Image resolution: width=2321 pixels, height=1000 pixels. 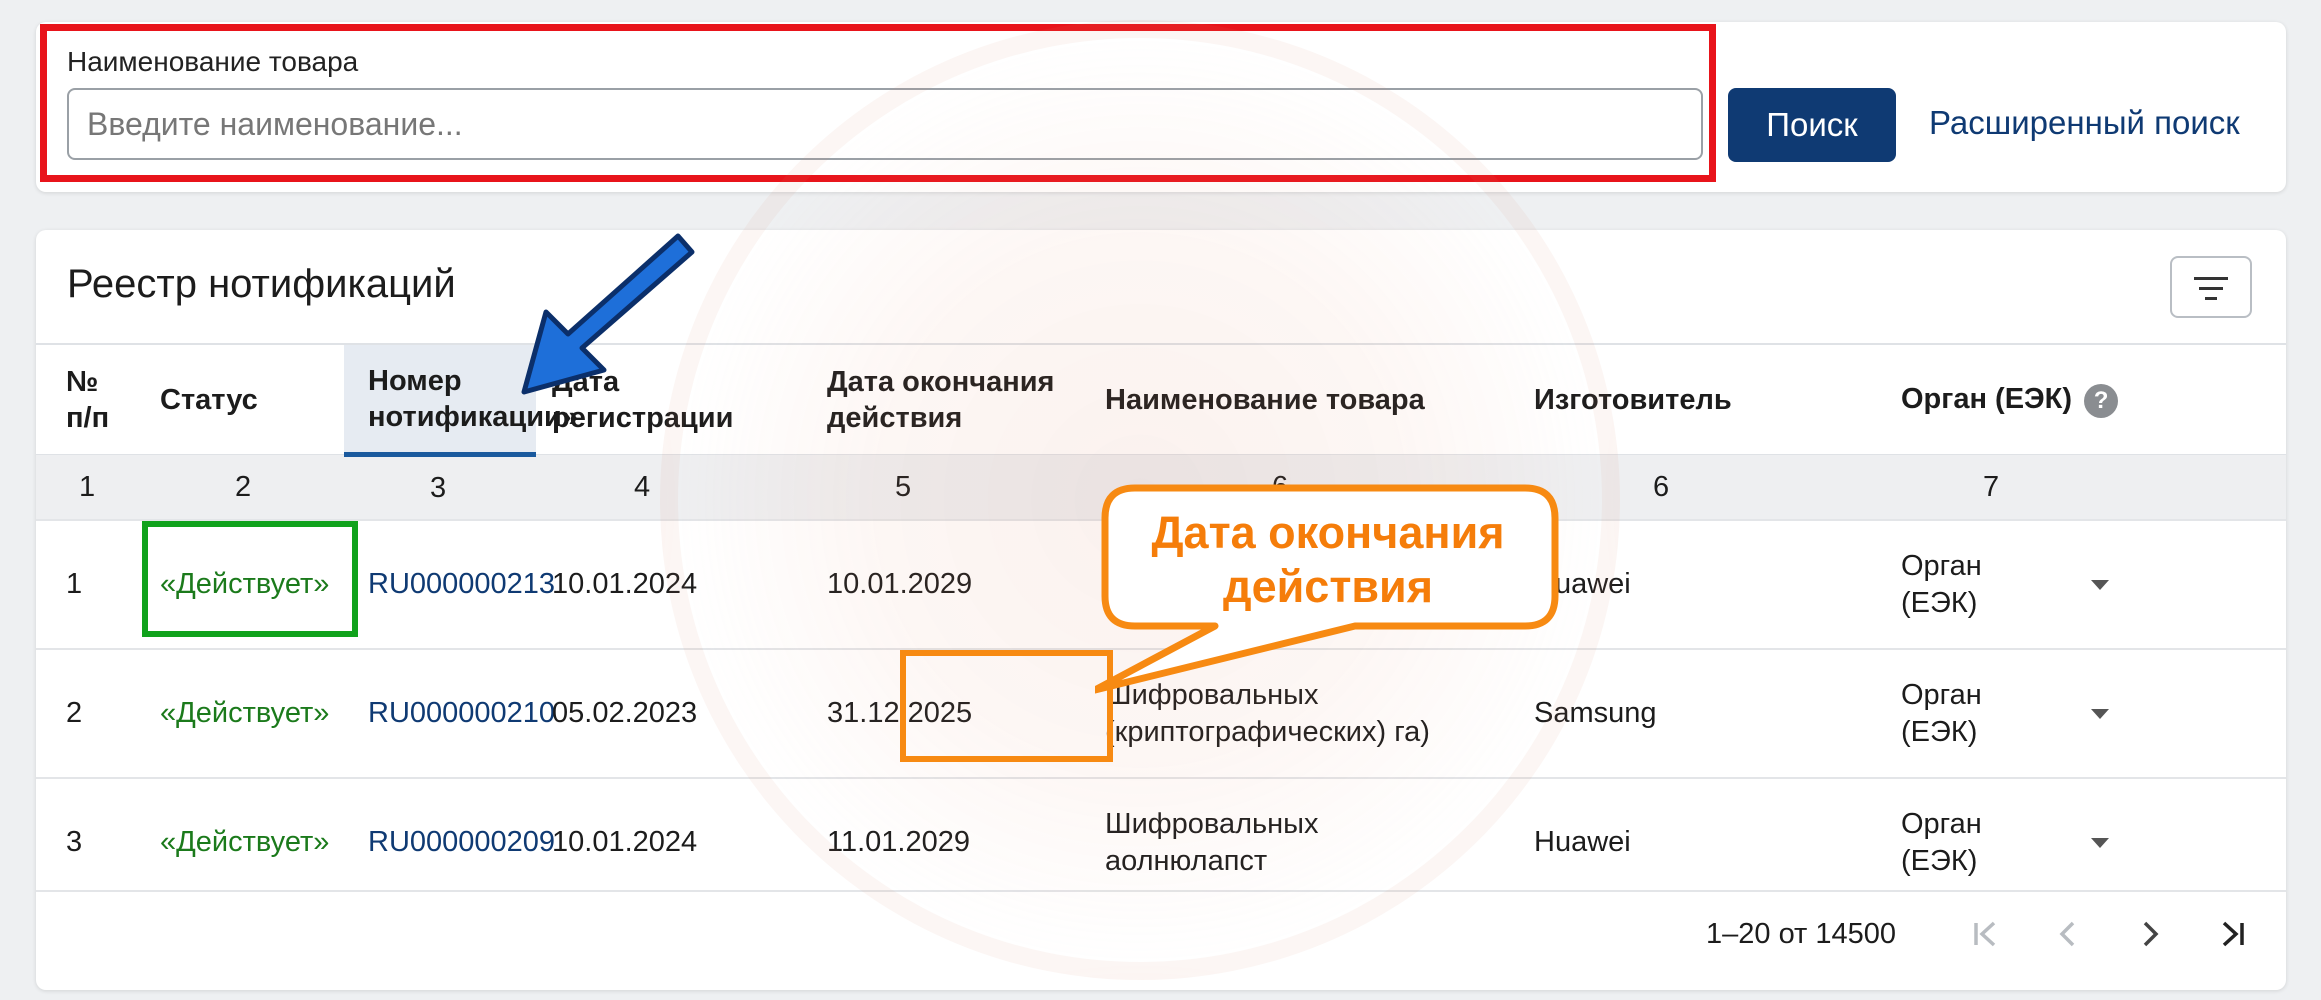 I want to click on help-icon: ?, so click(x=2101, y=400).